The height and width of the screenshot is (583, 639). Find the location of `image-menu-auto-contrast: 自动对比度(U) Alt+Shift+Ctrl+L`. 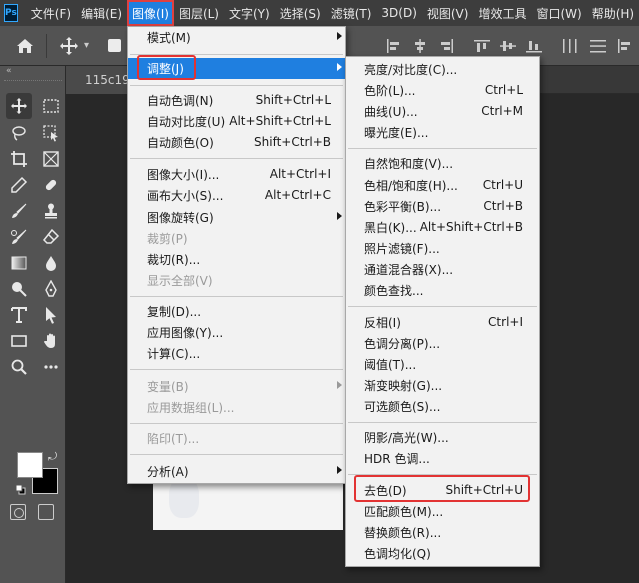

image-menu-auto-contrast: 自动对比度(U) Alt+Shift+Ctrl+L is located at coordinates (236, 121).